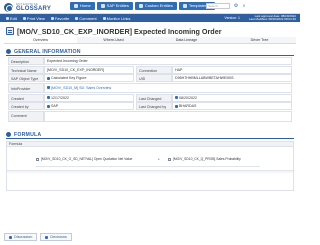  I want to click on formula-header: FORMULA, so click(150, 134).